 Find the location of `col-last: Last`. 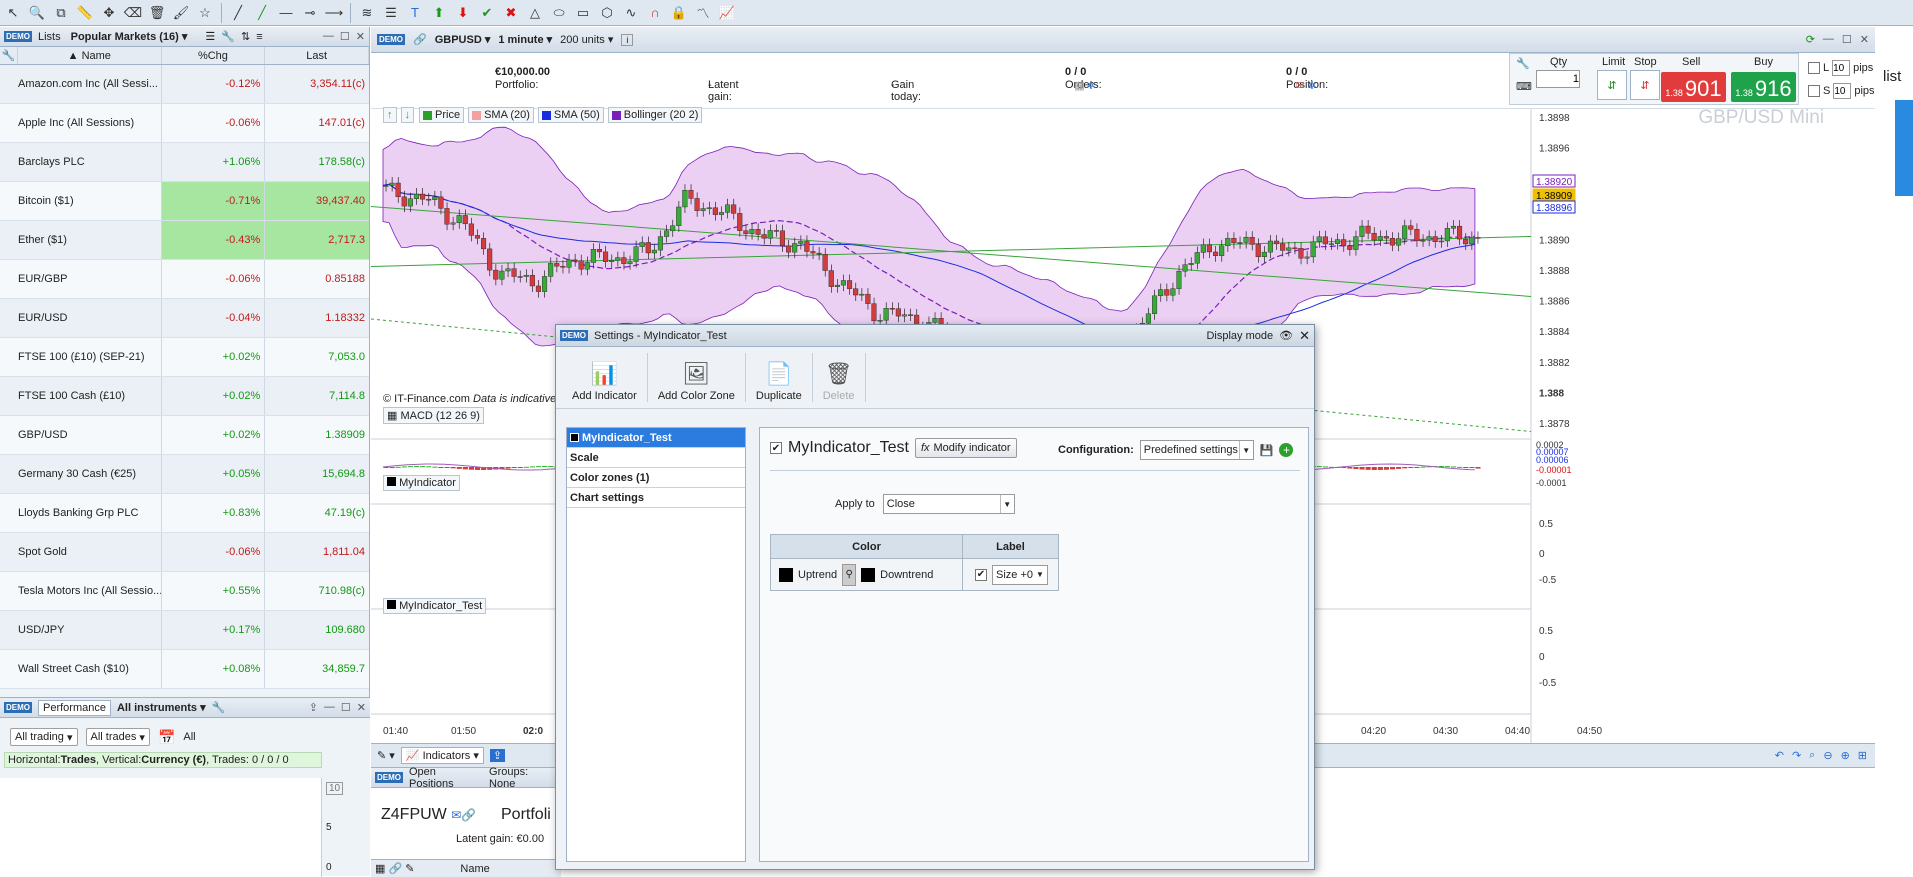

col-last: Last is located at coordinates (317, 55).